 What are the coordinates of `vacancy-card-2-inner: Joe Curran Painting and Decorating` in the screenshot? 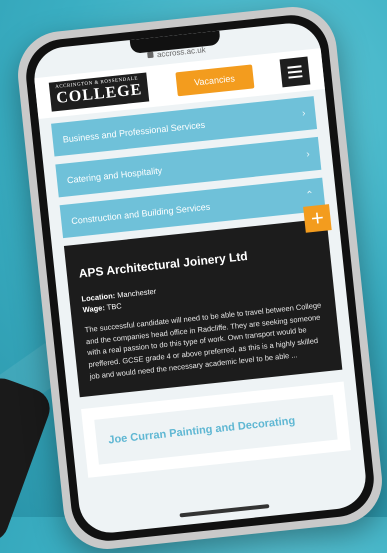 It's located at (216, 429).